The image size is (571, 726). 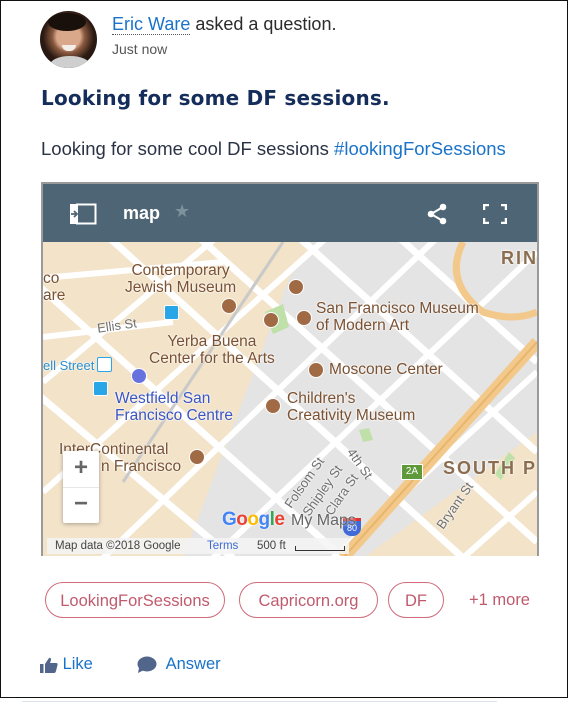 What do you see at coordinates (139, 49) in the screenshot?
I see `post-timestamp: Just now` at bounding box center [139, 49].